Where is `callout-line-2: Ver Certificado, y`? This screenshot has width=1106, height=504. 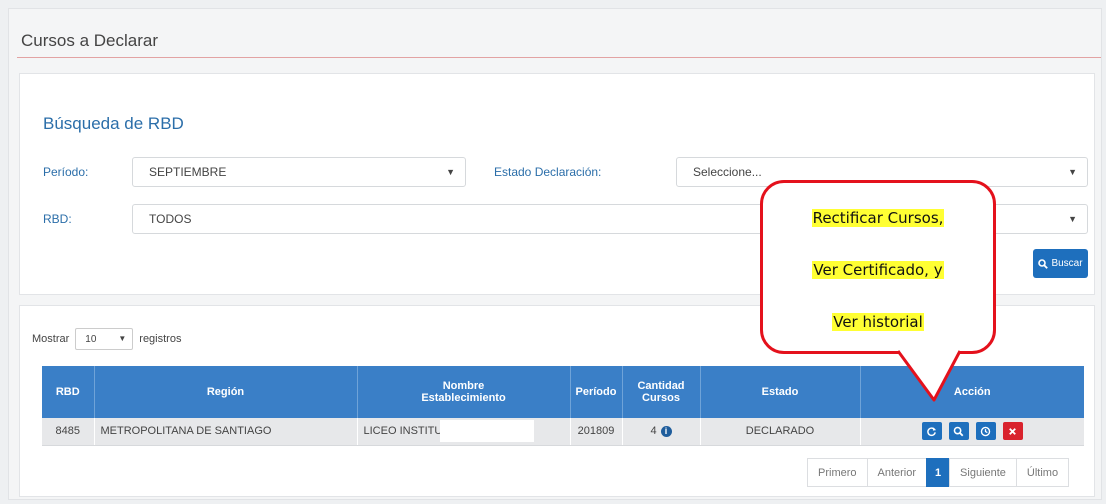
callout-line-2: Ver Certificado, y is located at coordinates (878, 270).